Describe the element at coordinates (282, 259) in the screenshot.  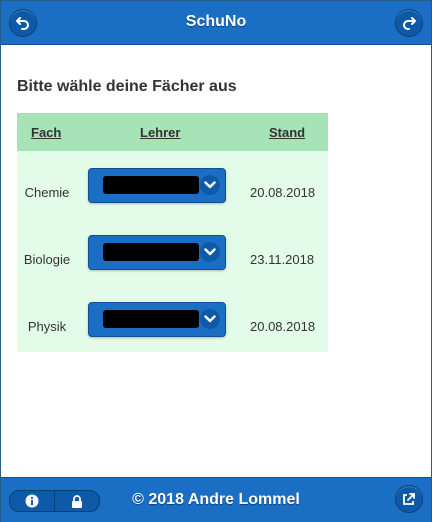
I see `date-cell: 23.11.2018` at that location.